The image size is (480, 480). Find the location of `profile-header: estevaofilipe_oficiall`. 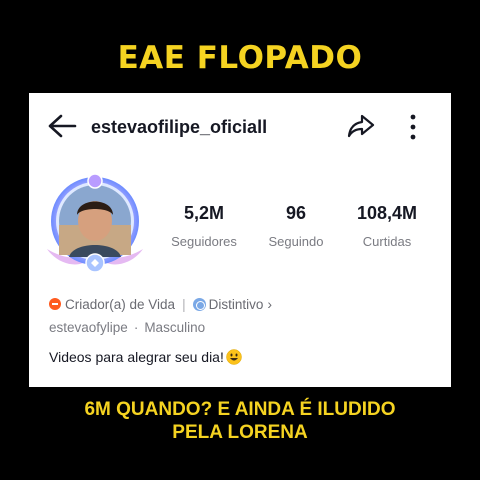

profile-header: estevaofilipe_oficiall is located at coordinates (240, 127).